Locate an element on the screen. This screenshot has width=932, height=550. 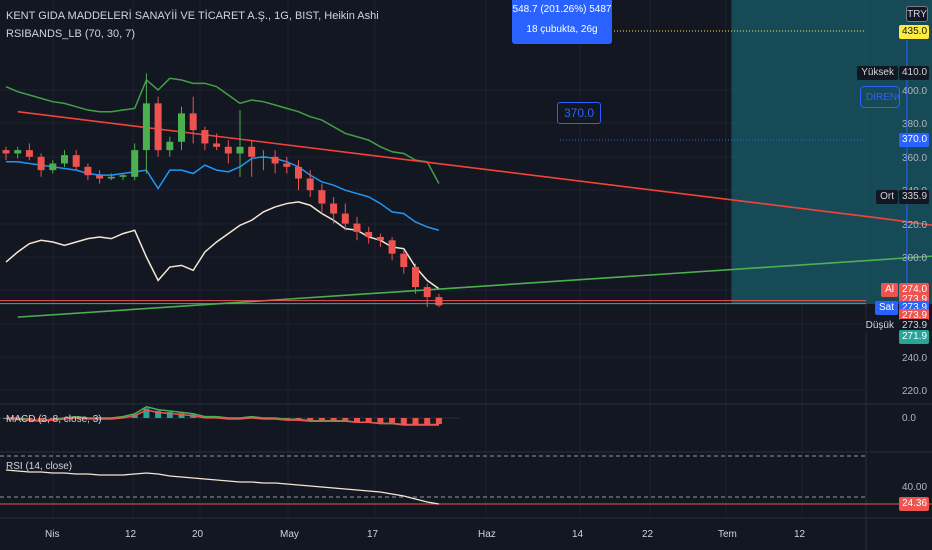
time-tick: Haz is located at coordinates (487, 534).